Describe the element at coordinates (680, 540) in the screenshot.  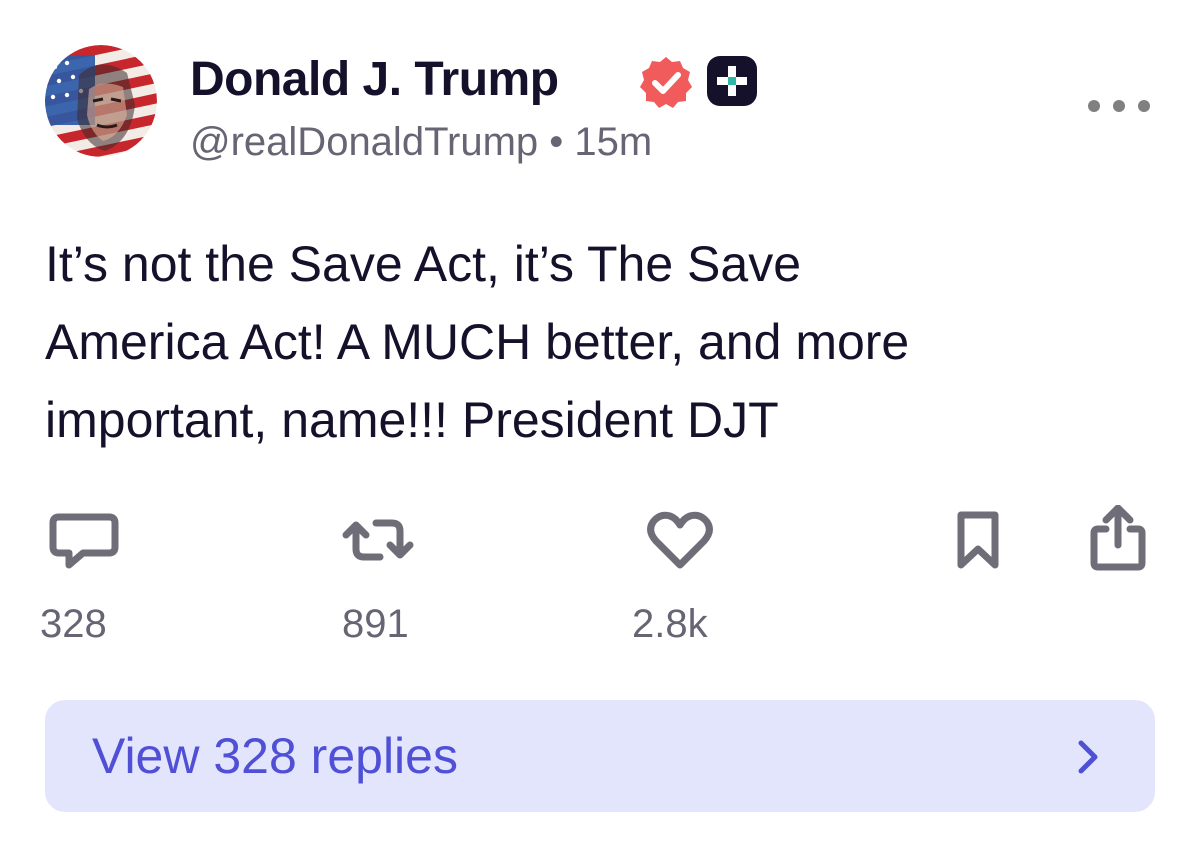
I see `heart-icon` at that location.